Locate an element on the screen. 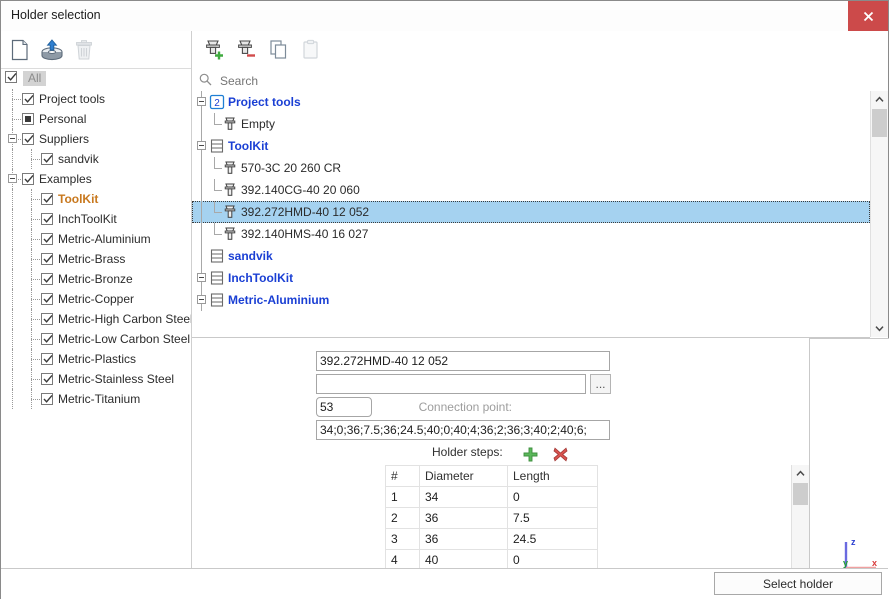 Image resolution: width=889 pixels, height=599 pixels. table-cell: 7.5 is located at coordinates (552, 518).